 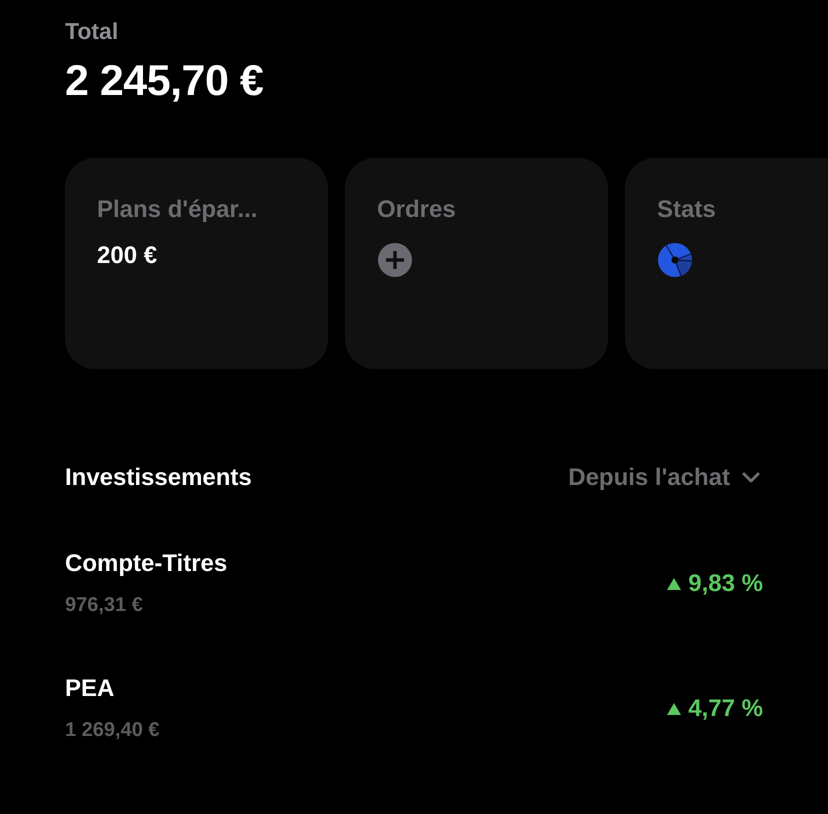 What do you see at coordinates (127, 256) in the screenshot?
I see `card-value: 200 €` at bounding box center [127, 256].